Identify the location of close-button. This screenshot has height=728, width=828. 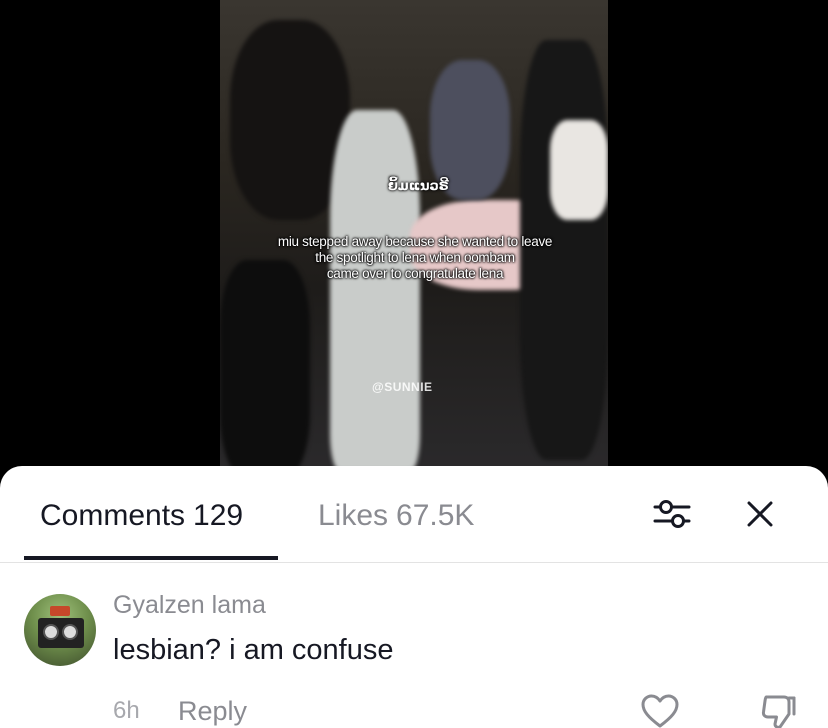
(760, 514).